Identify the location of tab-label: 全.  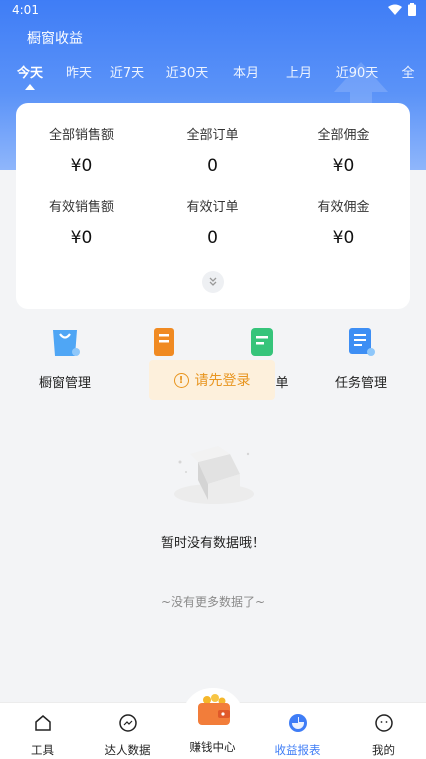
(408, 73).